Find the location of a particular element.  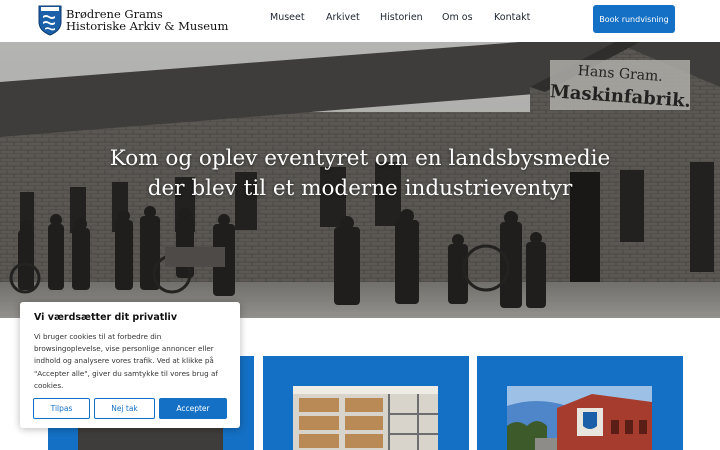

card-image-photo is located at coordinates (150, 439).